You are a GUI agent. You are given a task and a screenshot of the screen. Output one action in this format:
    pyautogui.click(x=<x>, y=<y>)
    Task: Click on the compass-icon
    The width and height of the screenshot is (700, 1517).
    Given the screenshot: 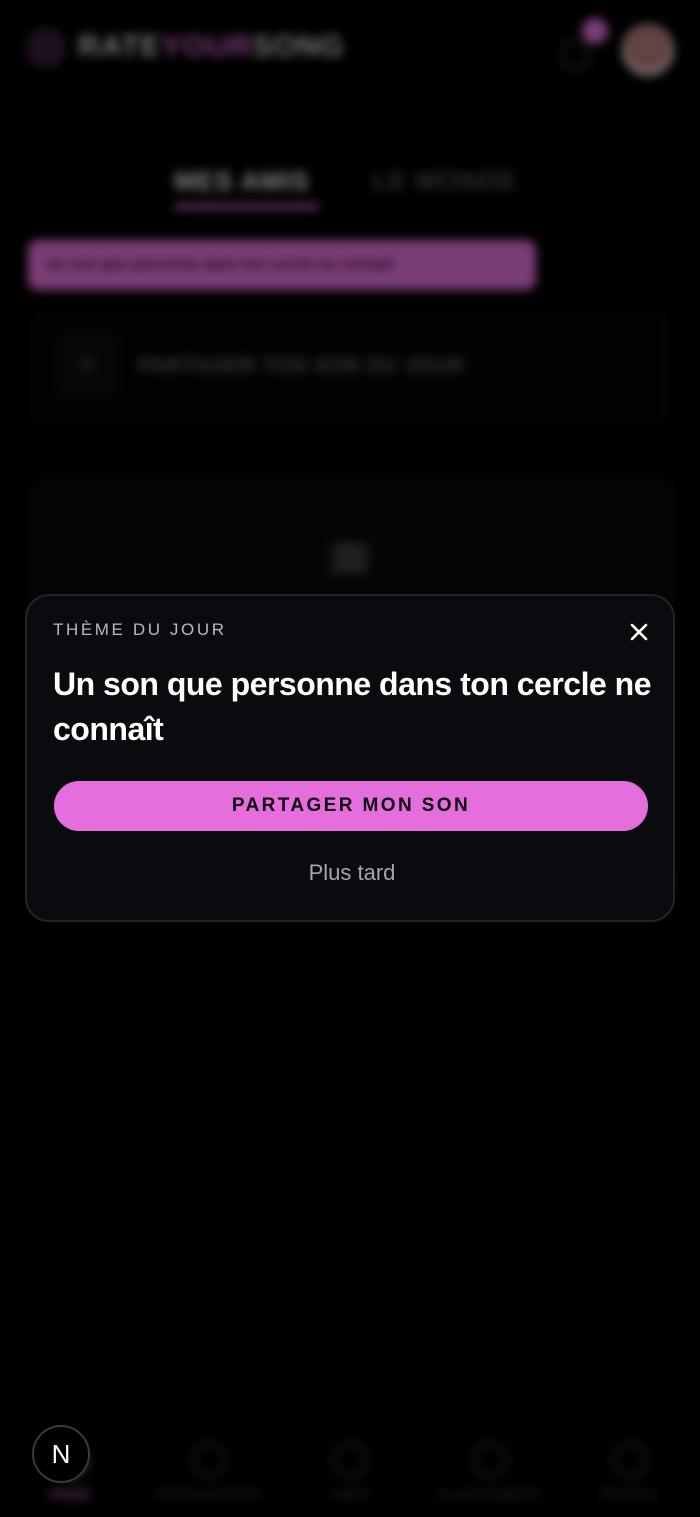 What is the action you would take?
    pyautogui.click(x=209, y=1460)
    